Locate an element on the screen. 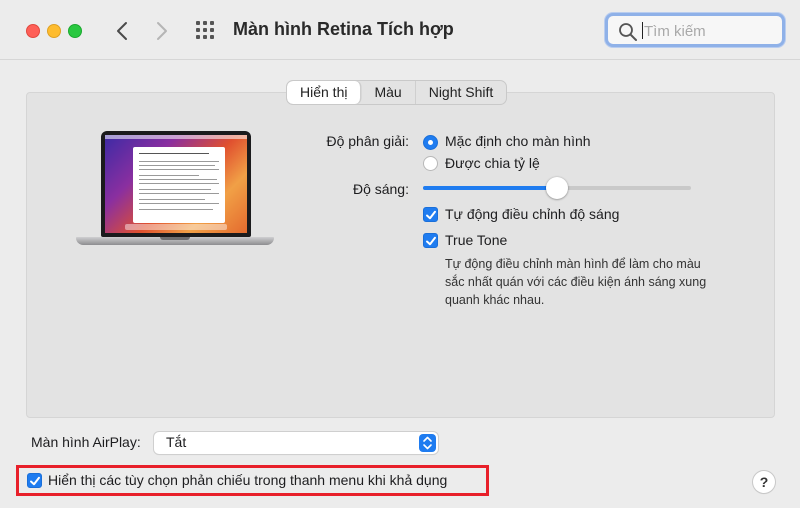  auto-brightness-checkbox is located at coordinates (430, 214).